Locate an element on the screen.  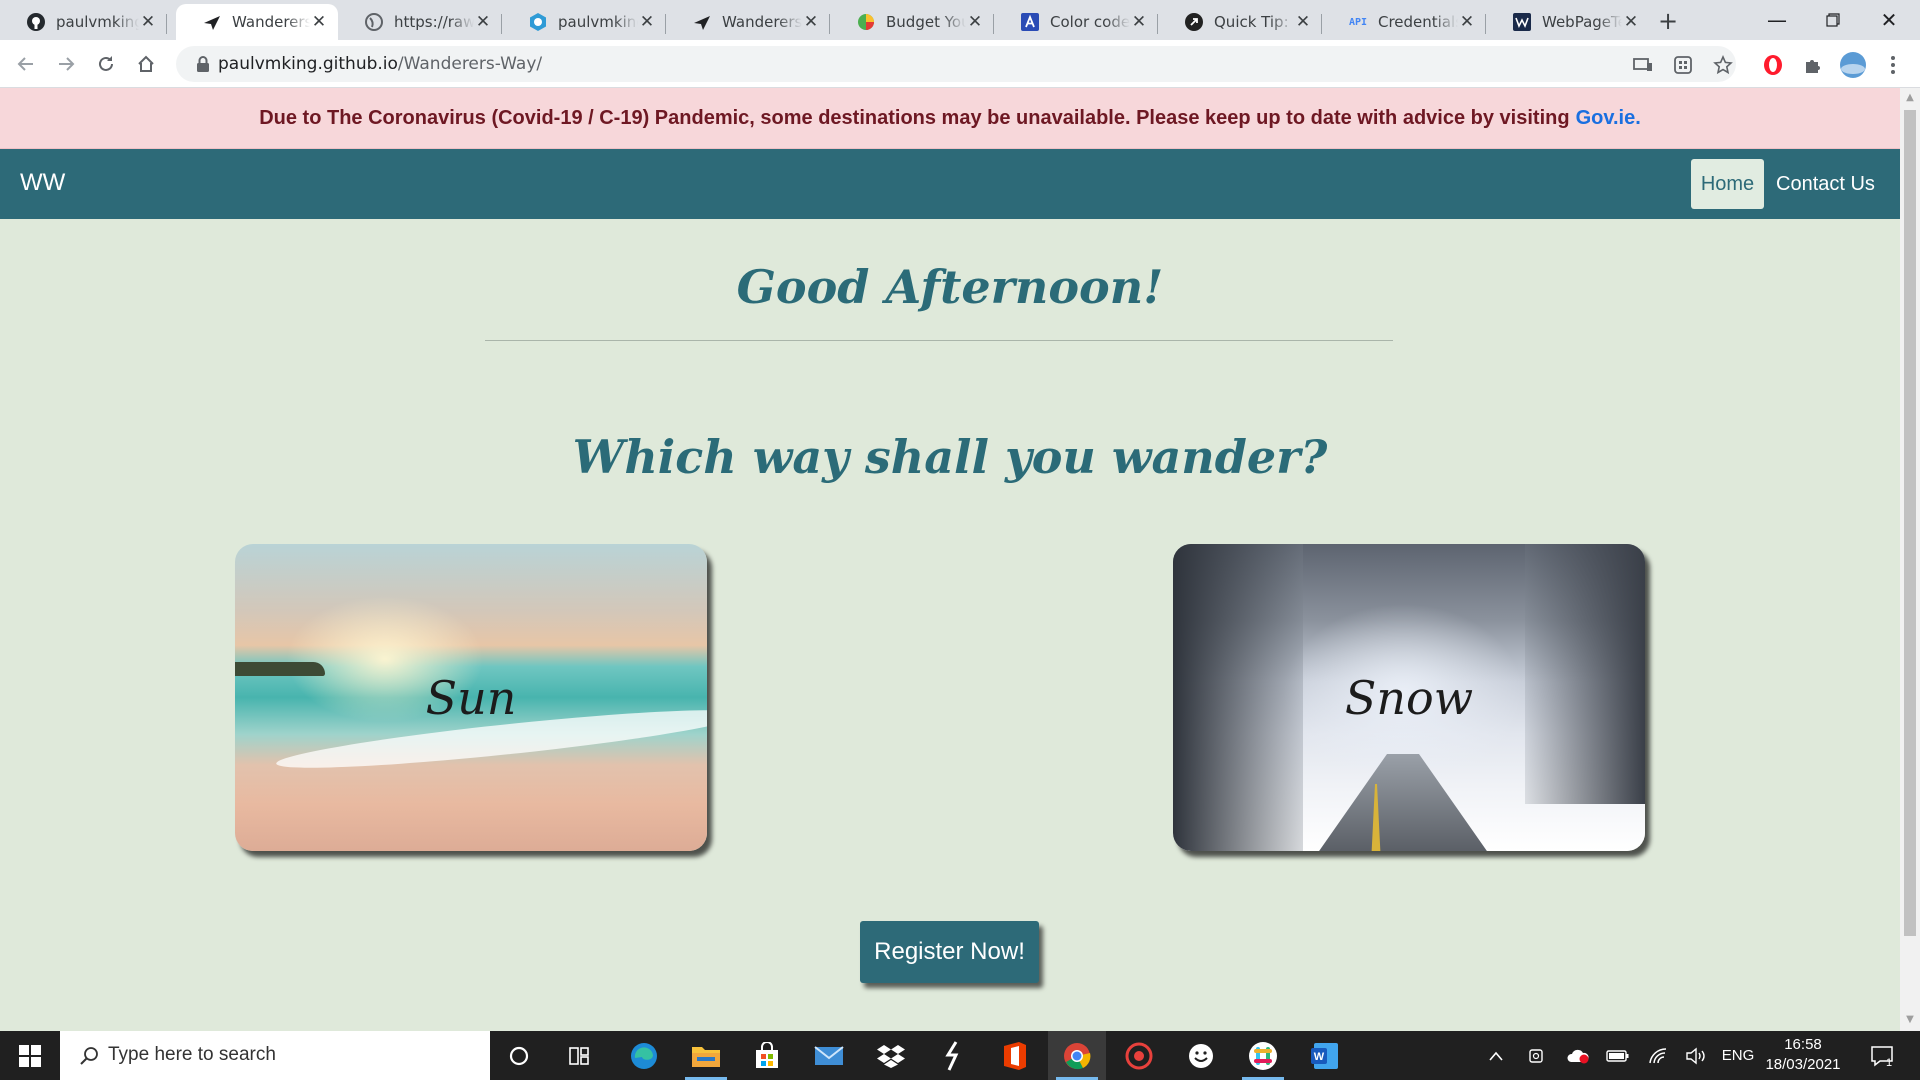
browser-tab: Wanderers V ✕ is located at coordinates (748, 22).